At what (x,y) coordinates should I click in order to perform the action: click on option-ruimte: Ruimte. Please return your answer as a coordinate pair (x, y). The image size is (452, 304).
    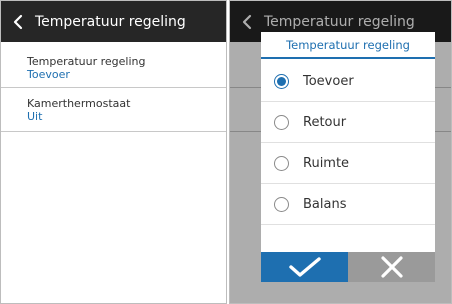
    Looking at the image, I should click on (348, 163).